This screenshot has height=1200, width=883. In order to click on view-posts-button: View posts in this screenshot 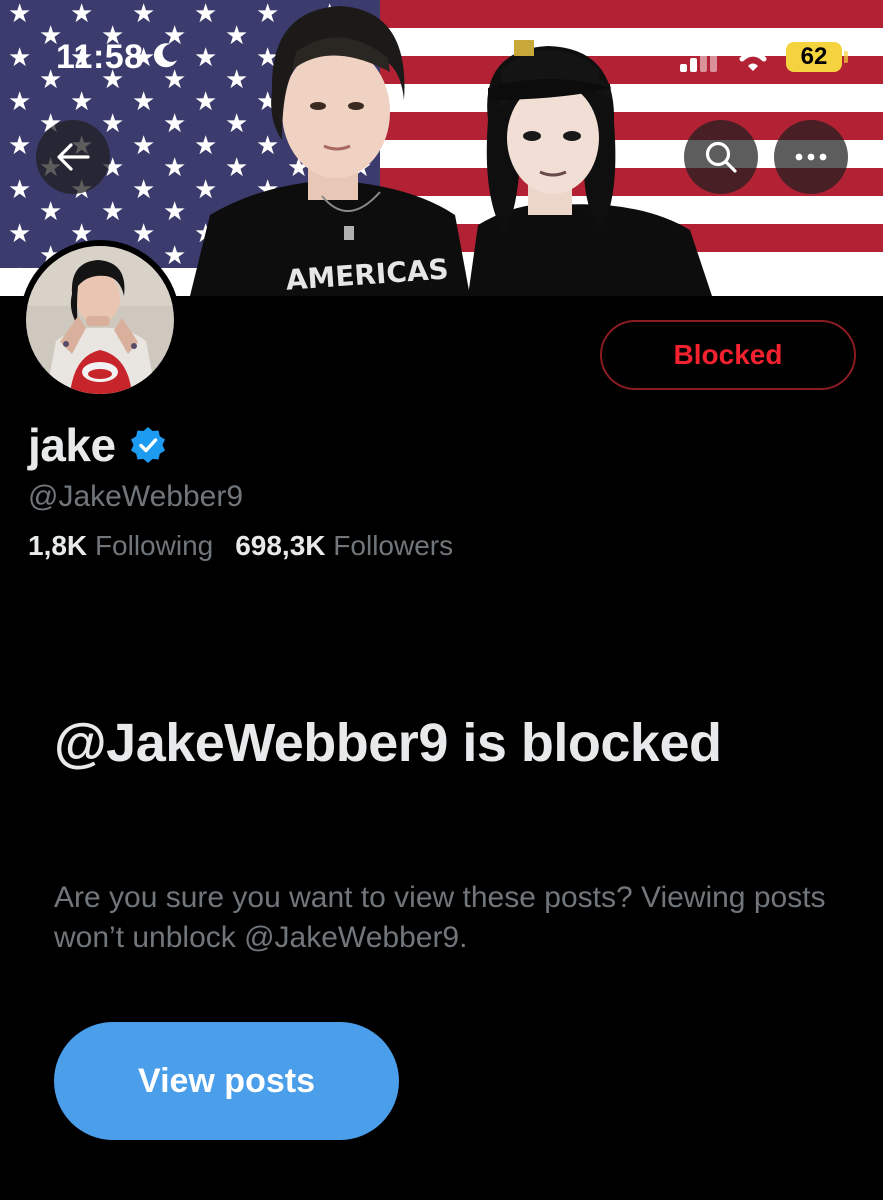, I will do `click(226, 1081)`.